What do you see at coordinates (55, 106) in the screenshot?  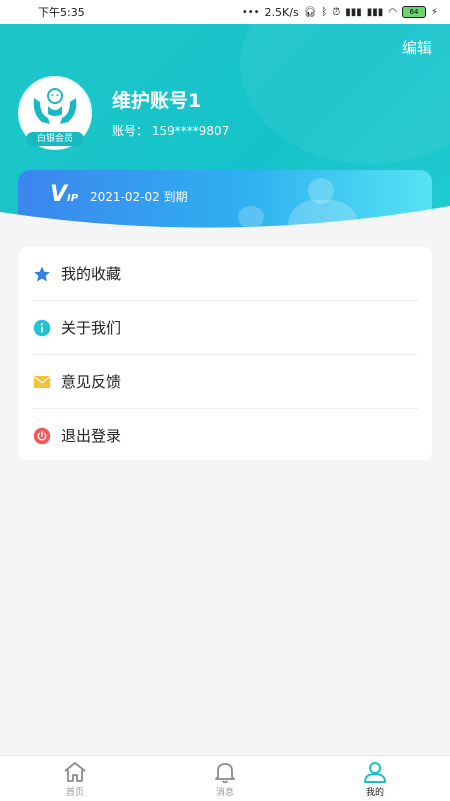 I see `baby-hands-icon` at bounding box center [55, 106].